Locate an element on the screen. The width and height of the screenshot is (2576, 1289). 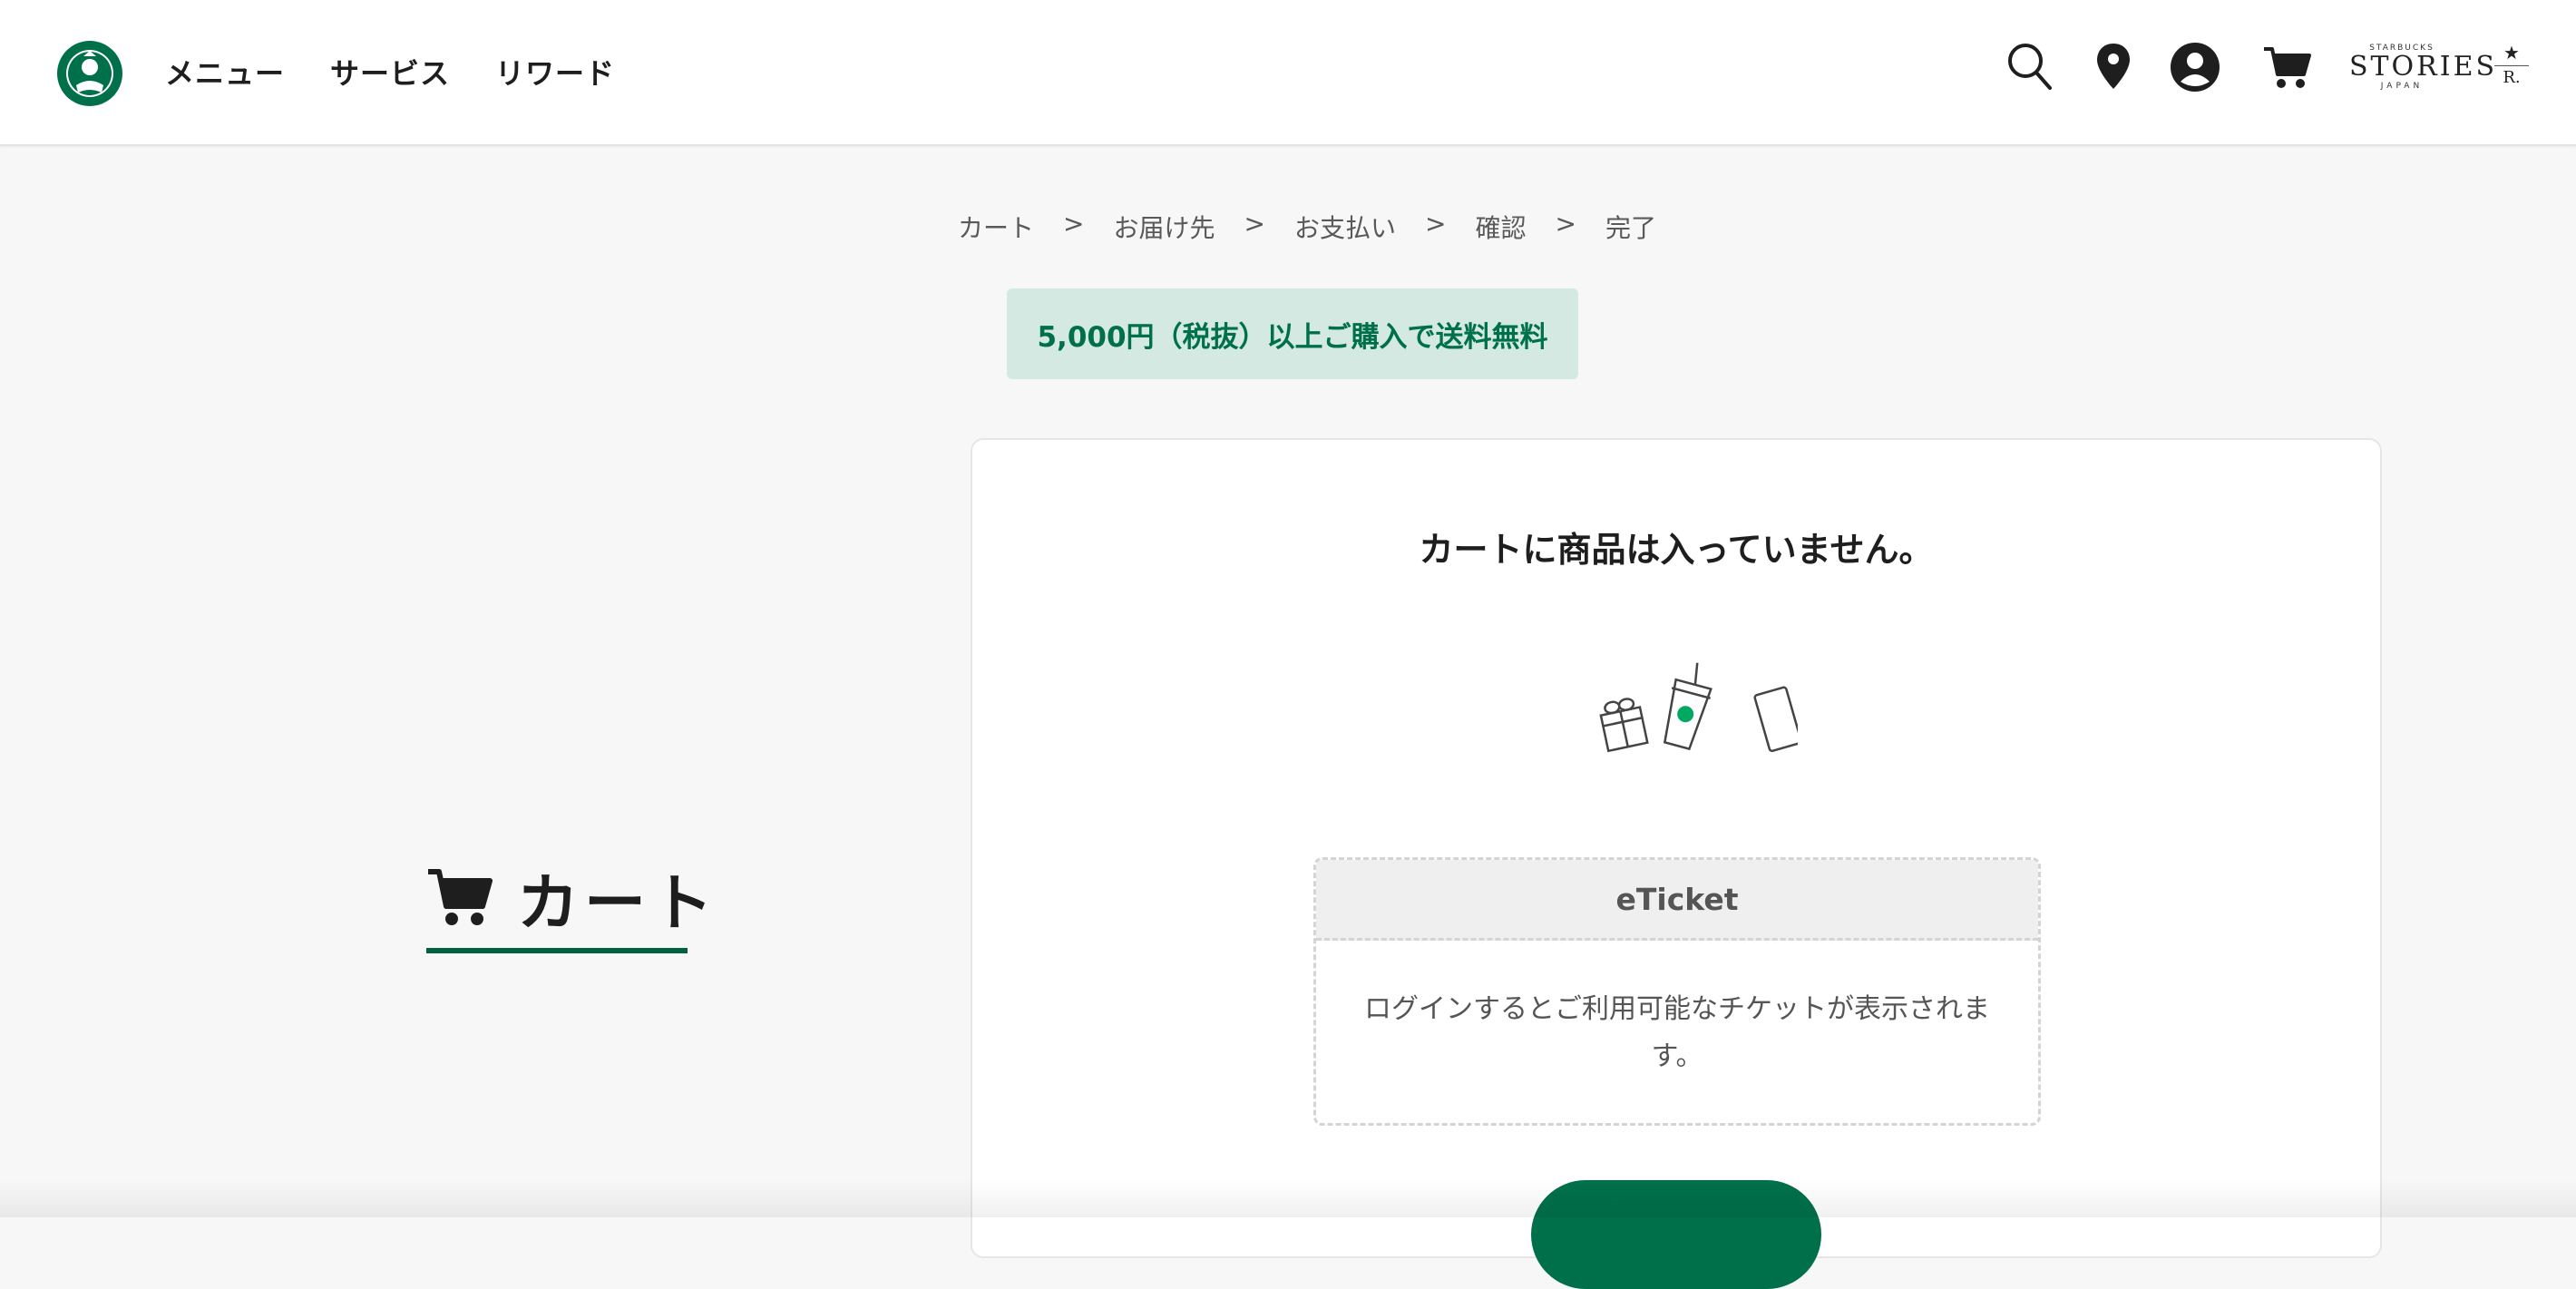
stories-japan-link: STARBUCKS STORIES JAPAN is located at coordinates (2423, 67).